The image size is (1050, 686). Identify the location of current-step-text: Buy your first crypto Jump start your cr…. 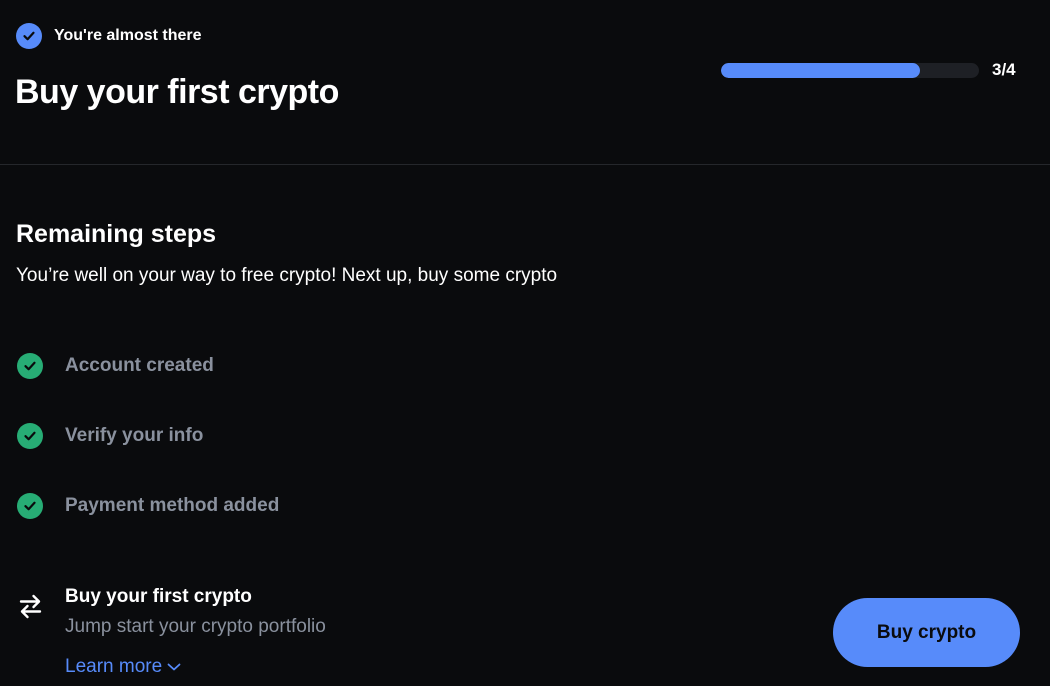
(195, 631).